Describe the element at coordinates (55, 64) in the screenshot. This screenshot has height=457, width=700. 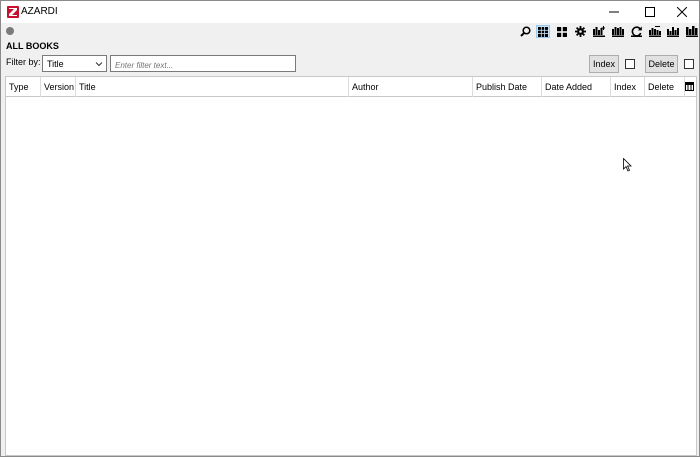
I see `filter-by-selected-value: Title` at that location.